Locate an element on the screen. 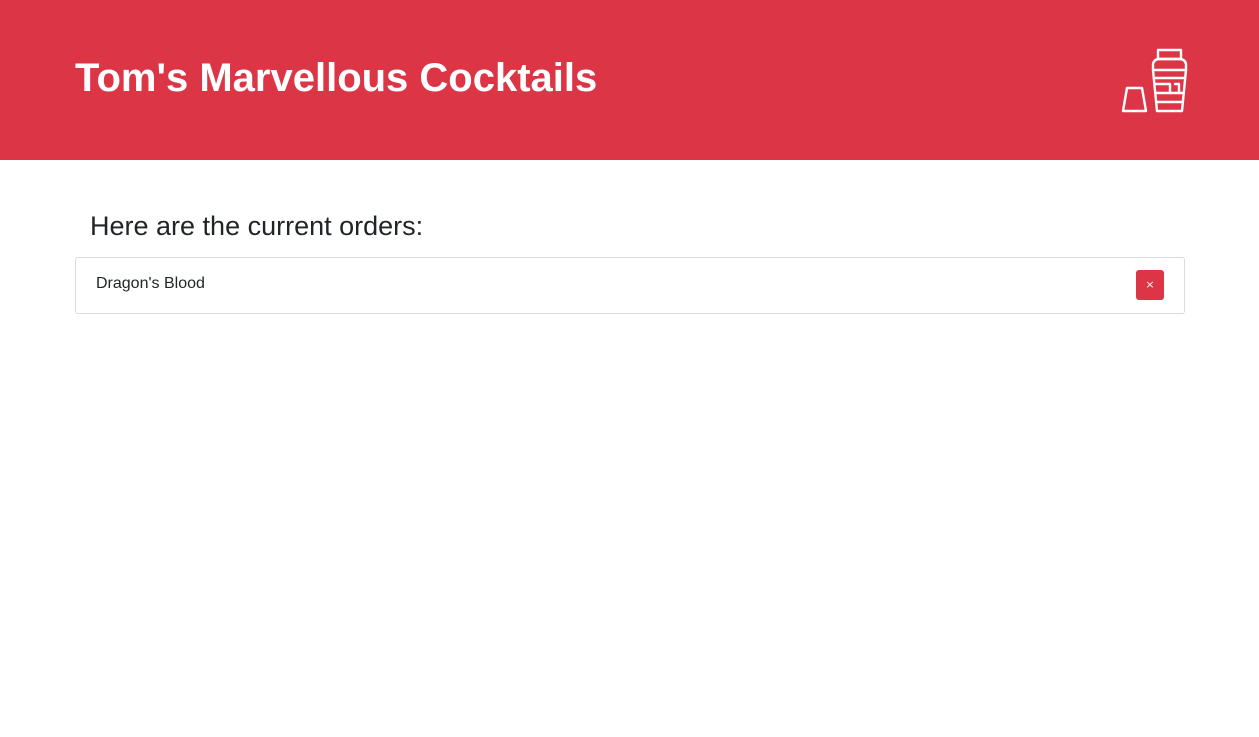 The image size is (1259, 737). order-item: Dragon's Blood × is located at coordinates (630, 285).